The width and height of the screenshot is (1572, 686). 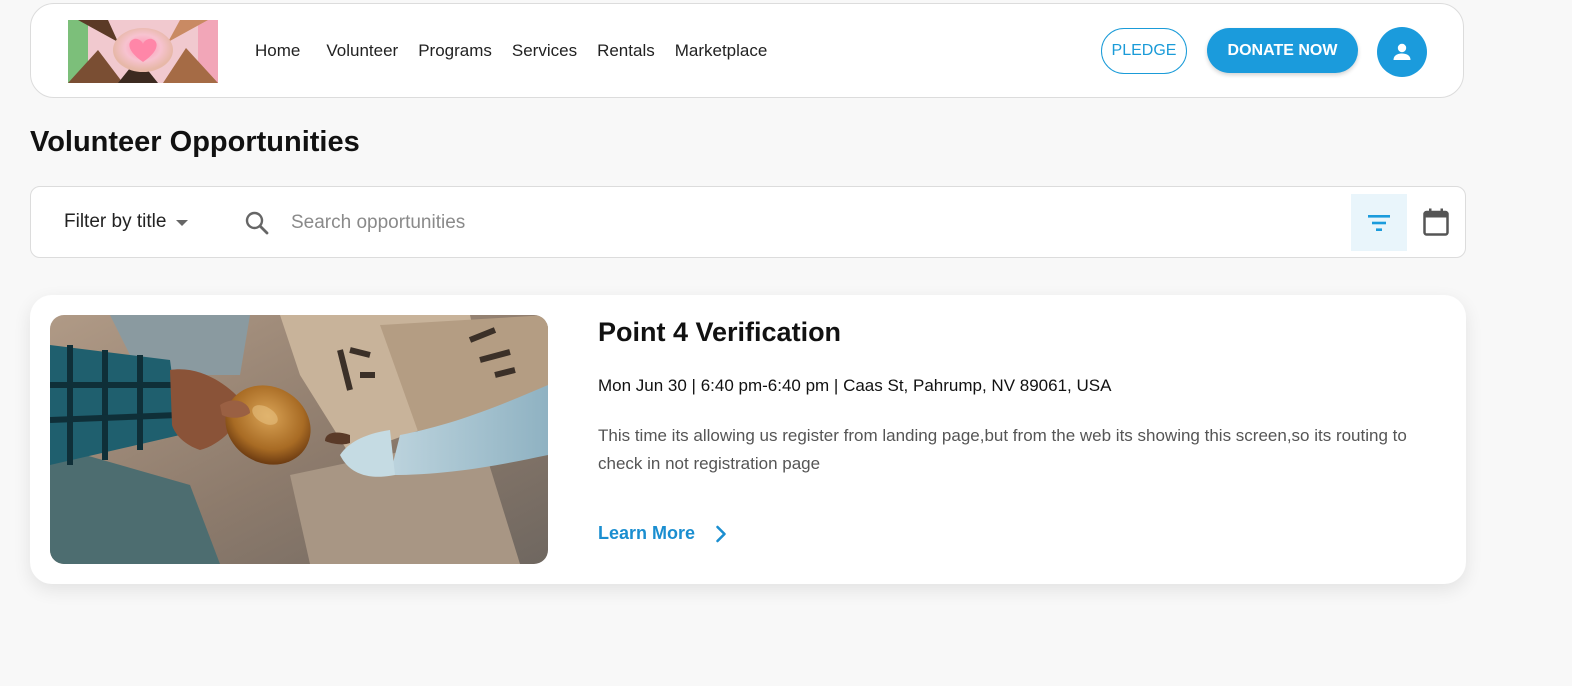 What do you see at coordinates (182, 223) in the screenshot?
I see `caret-down-icon` at bounding box center [182, 223].